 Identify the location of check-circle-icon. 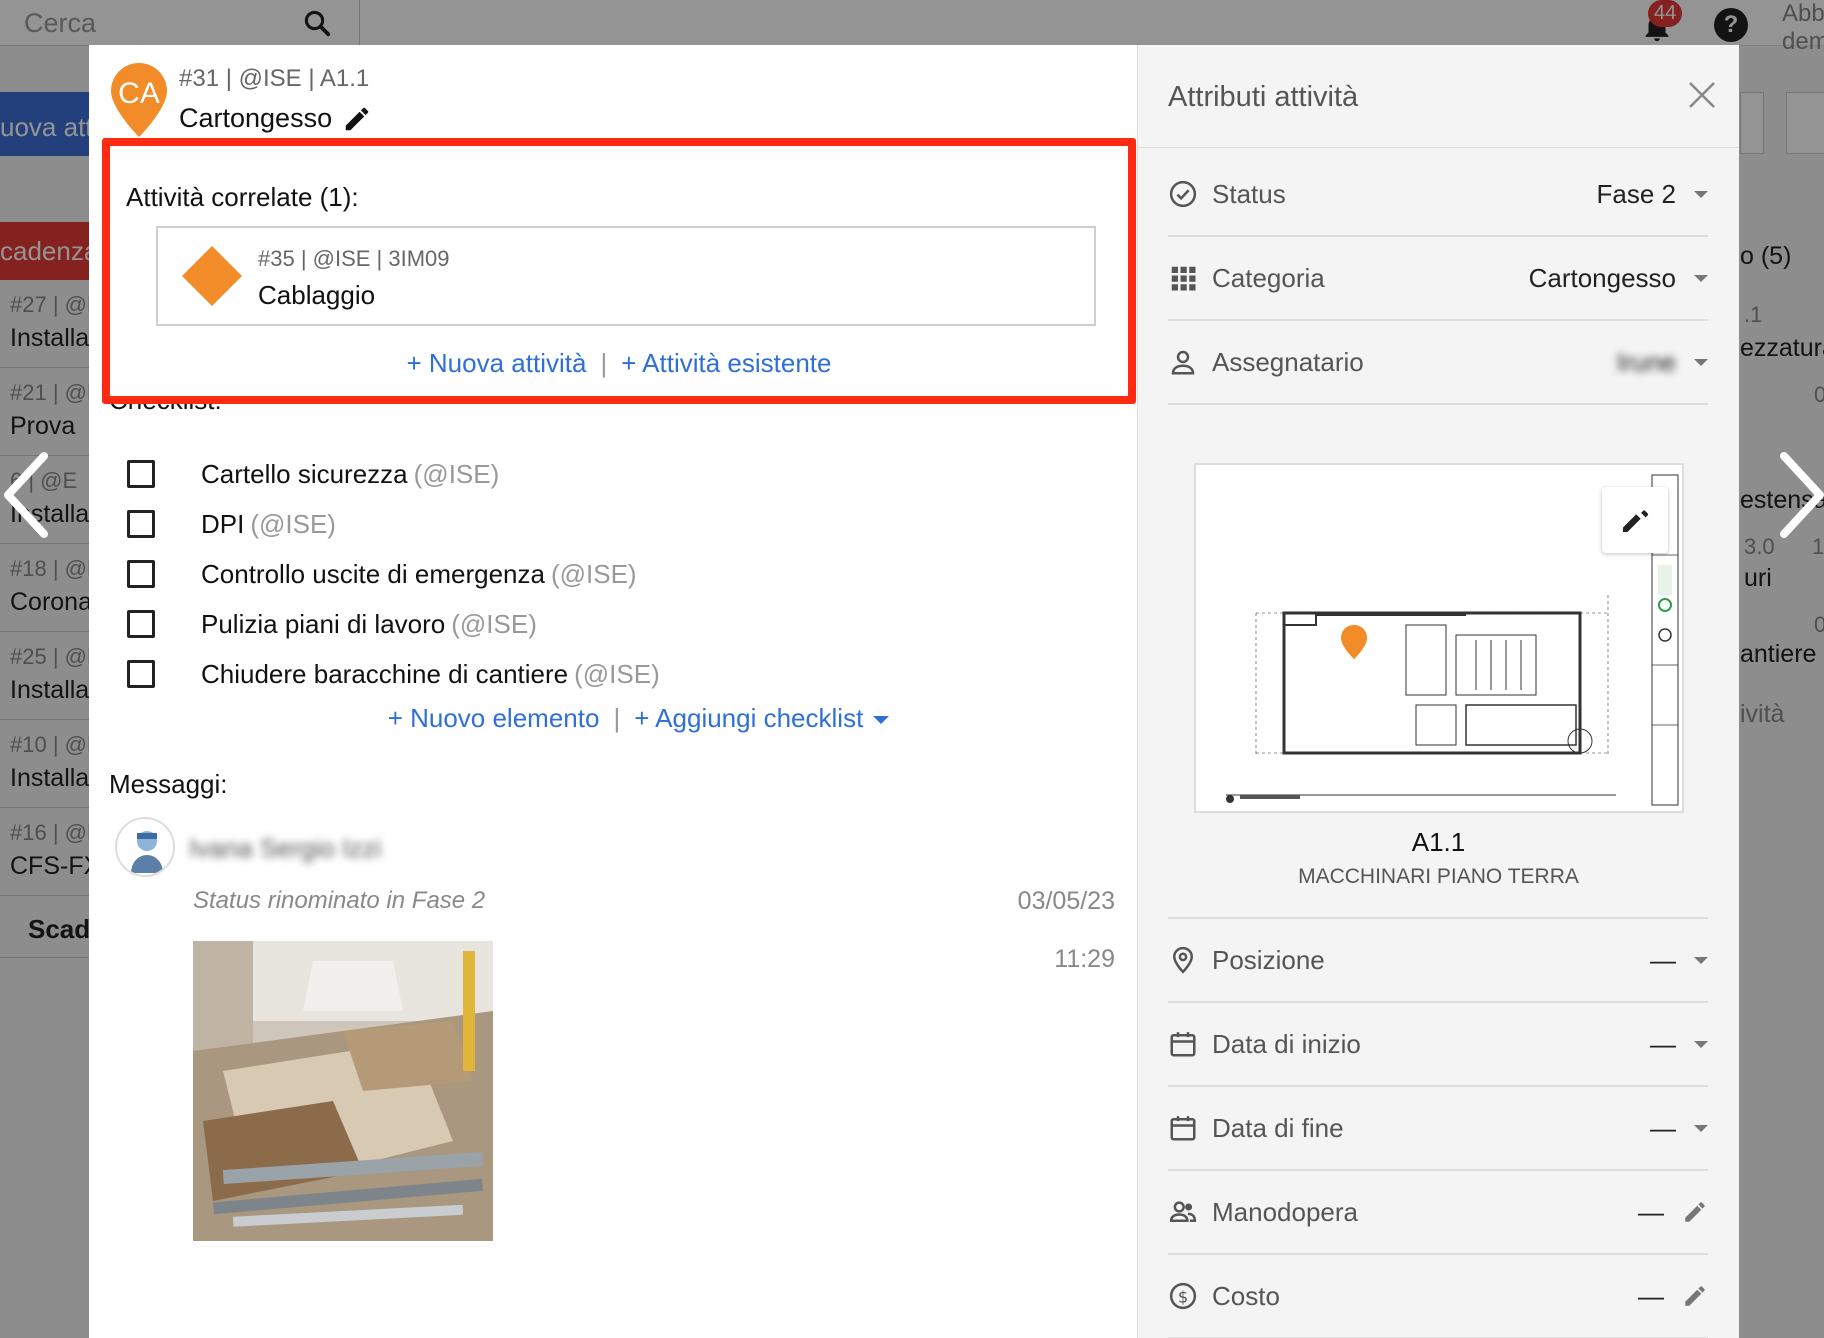
(1183, 194).